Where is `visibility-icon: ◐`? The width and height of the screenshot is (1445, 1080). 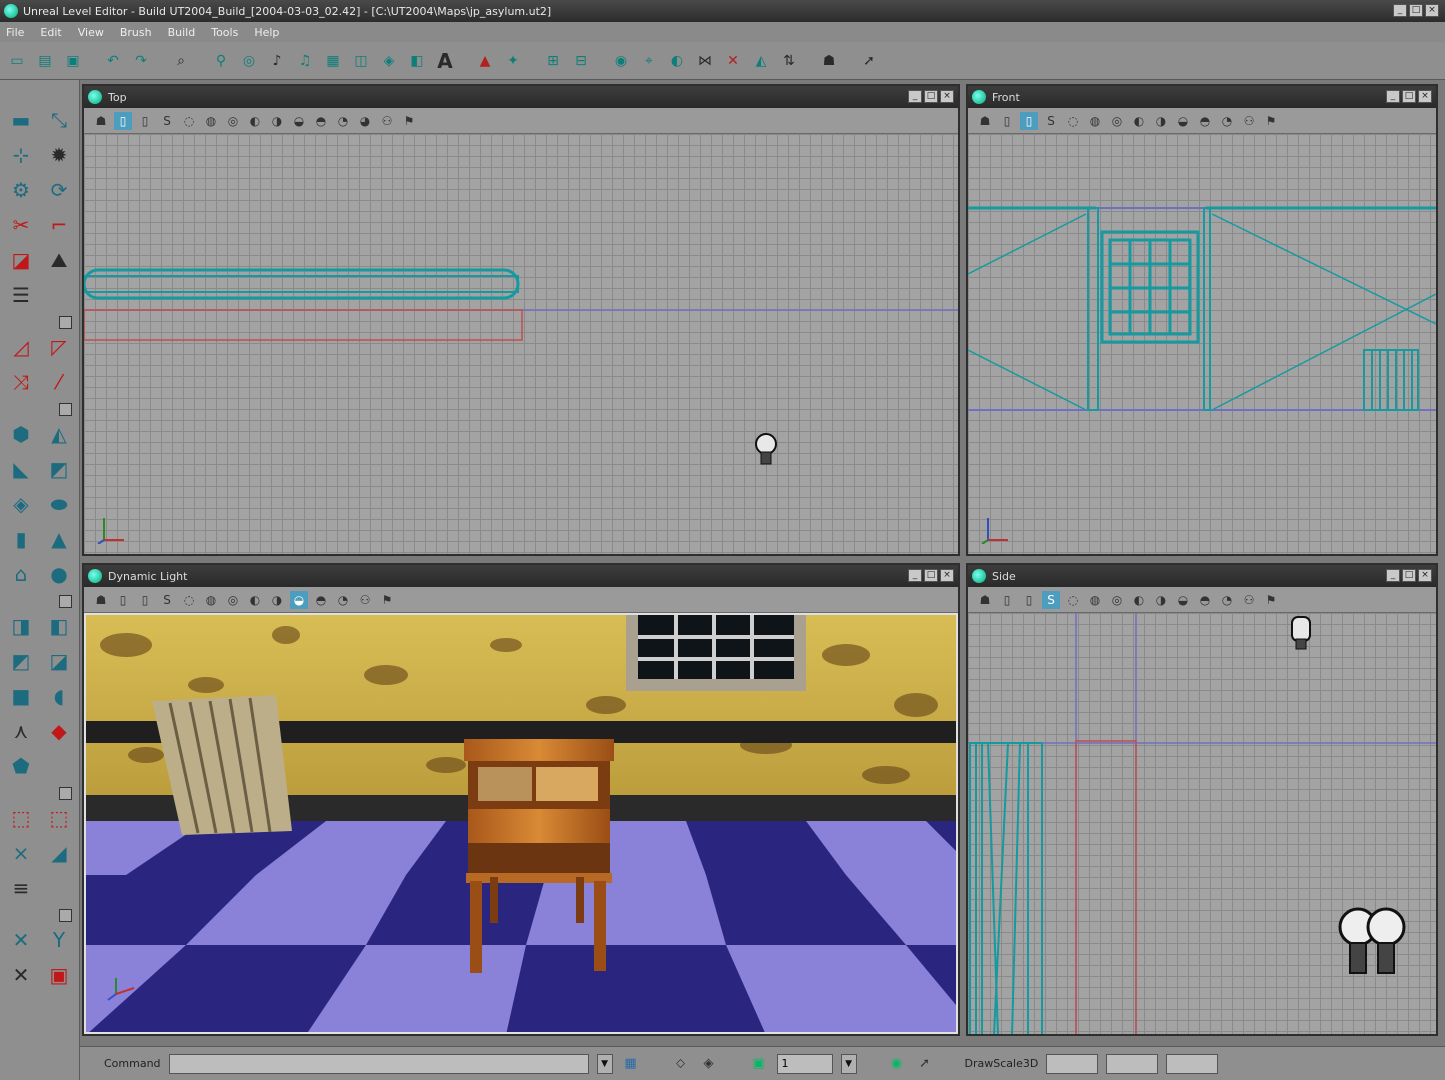
visibility-icon: ◐ is located at coordinates (677, 61).